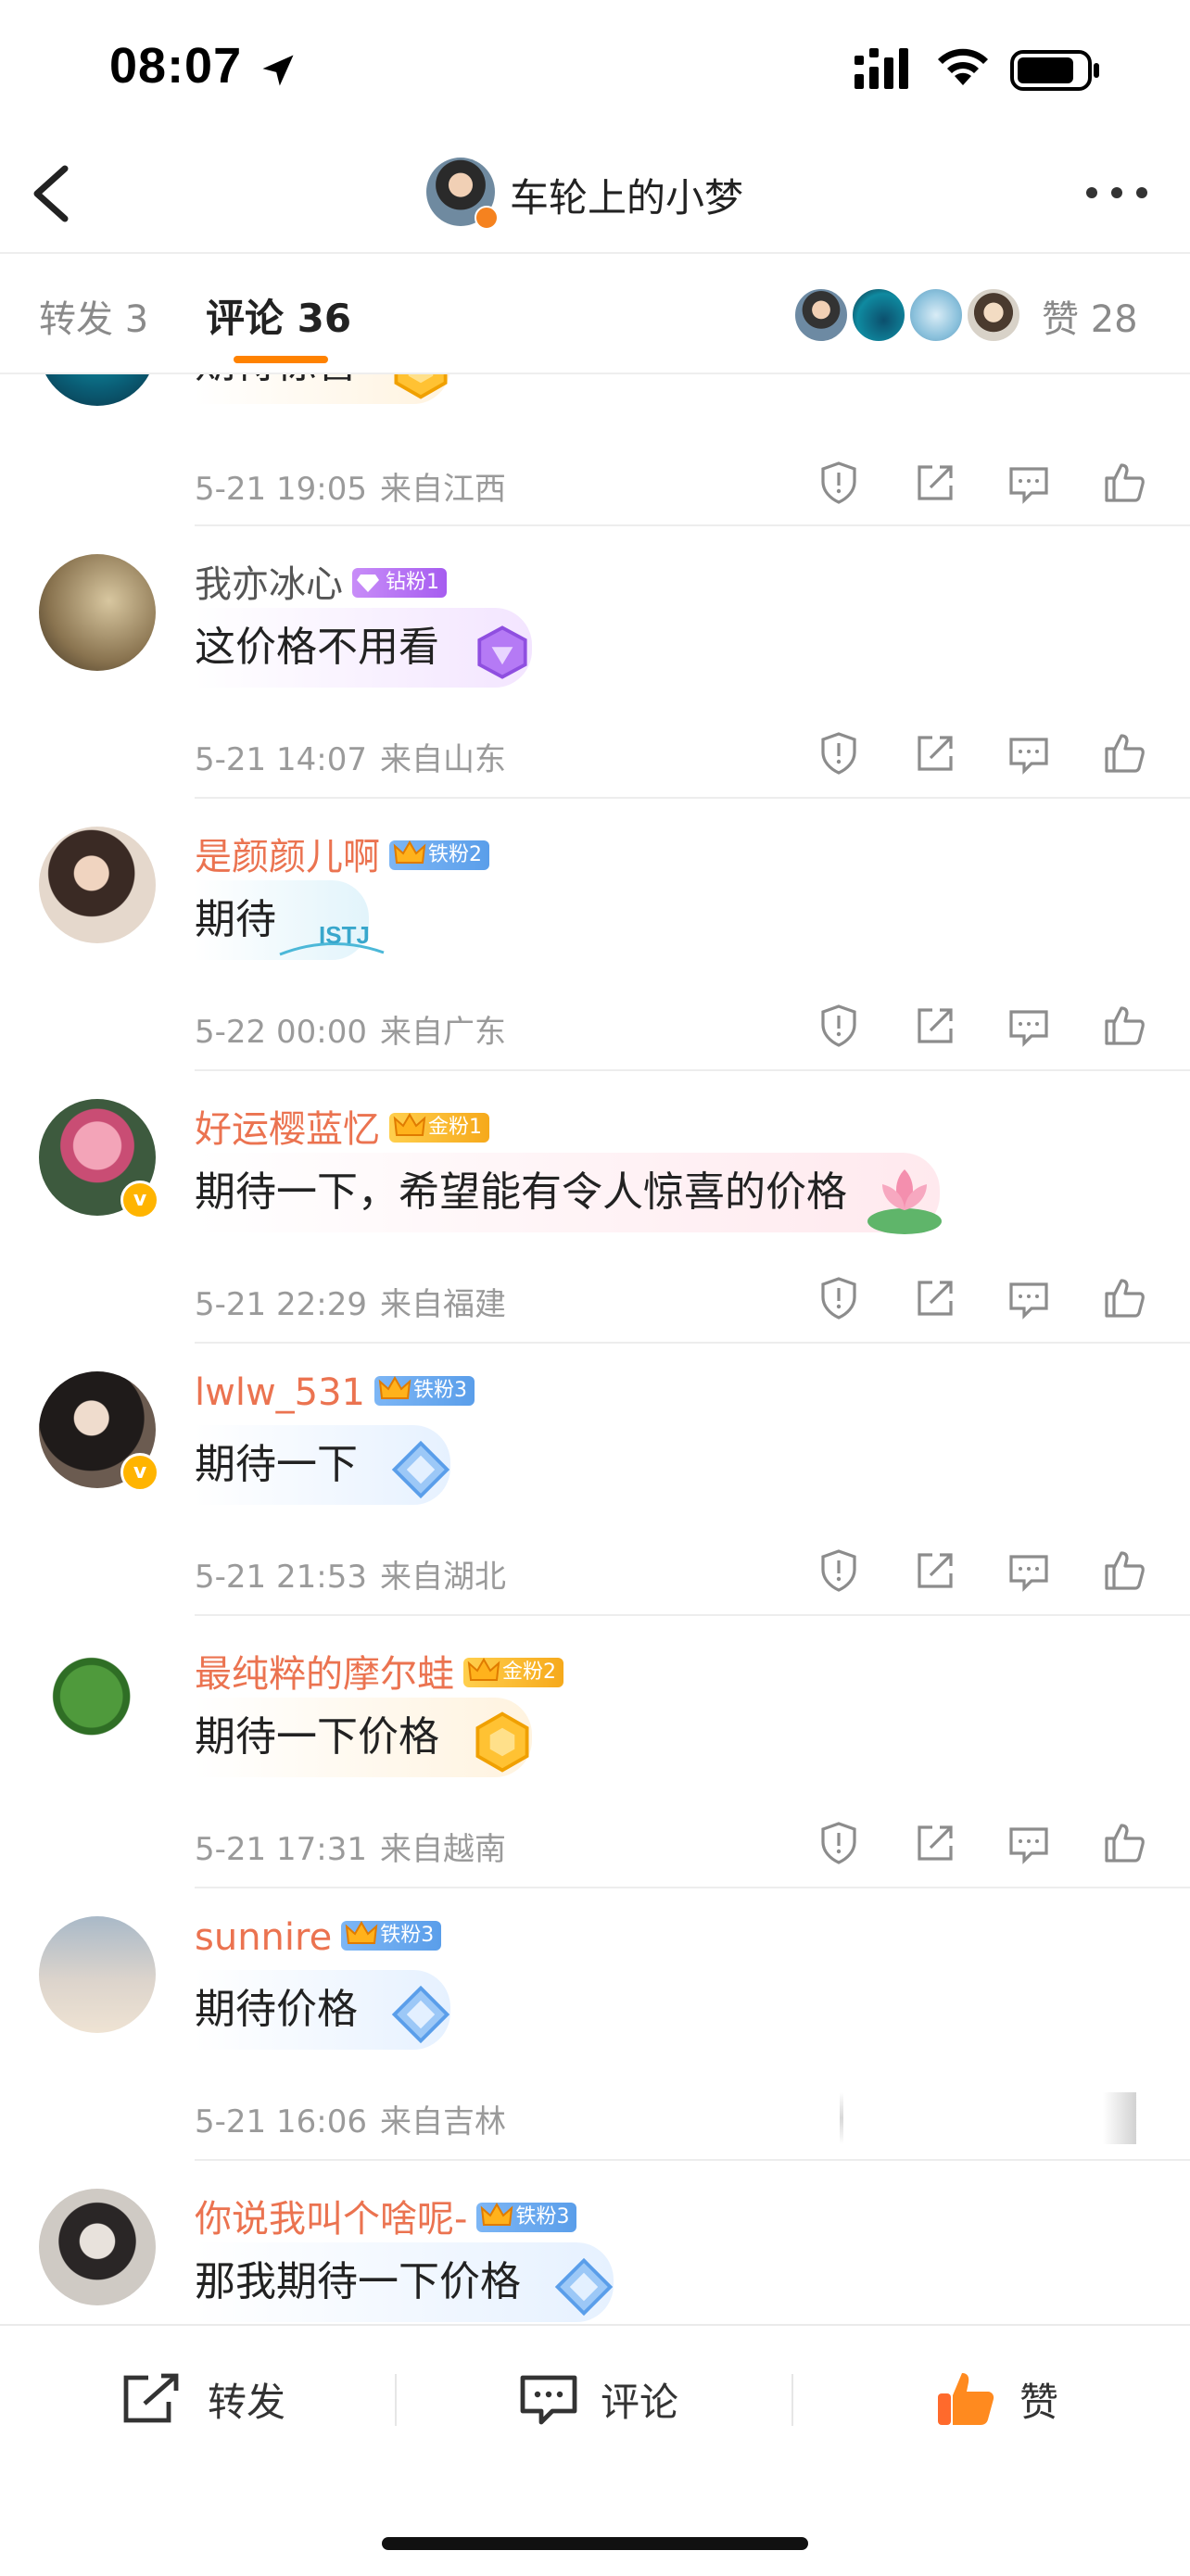 Image resolution: width=1190 pixels, height=2576 pixels. What do you see at coordinates (598, 2399) in the screenshot?
I see `comment-button: 评论` at bounding box center [598, 2399].